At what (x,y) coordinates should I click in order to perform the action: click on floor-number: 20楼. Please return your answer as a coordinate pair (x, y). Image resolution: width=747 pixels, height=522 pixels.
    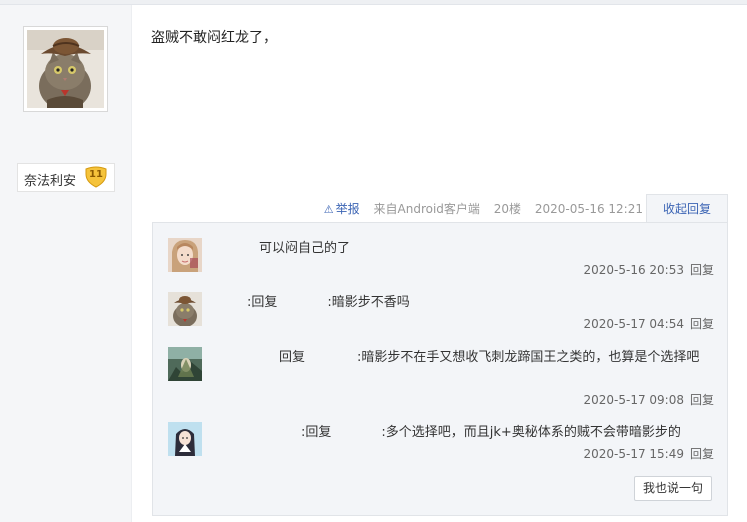
    Looking at the image, I should click on (507, 209).